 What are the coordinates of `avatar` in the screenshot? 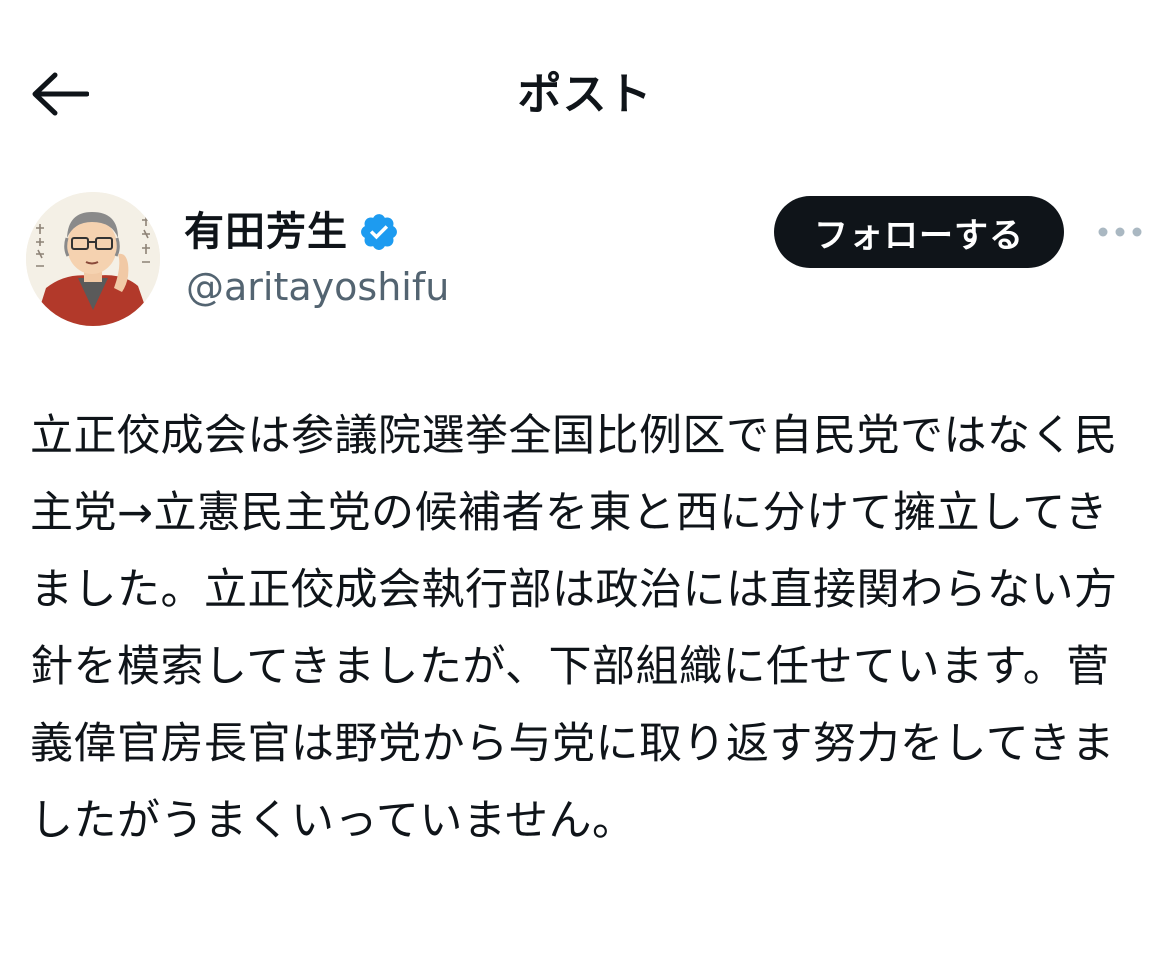 It's located at (93, 259).